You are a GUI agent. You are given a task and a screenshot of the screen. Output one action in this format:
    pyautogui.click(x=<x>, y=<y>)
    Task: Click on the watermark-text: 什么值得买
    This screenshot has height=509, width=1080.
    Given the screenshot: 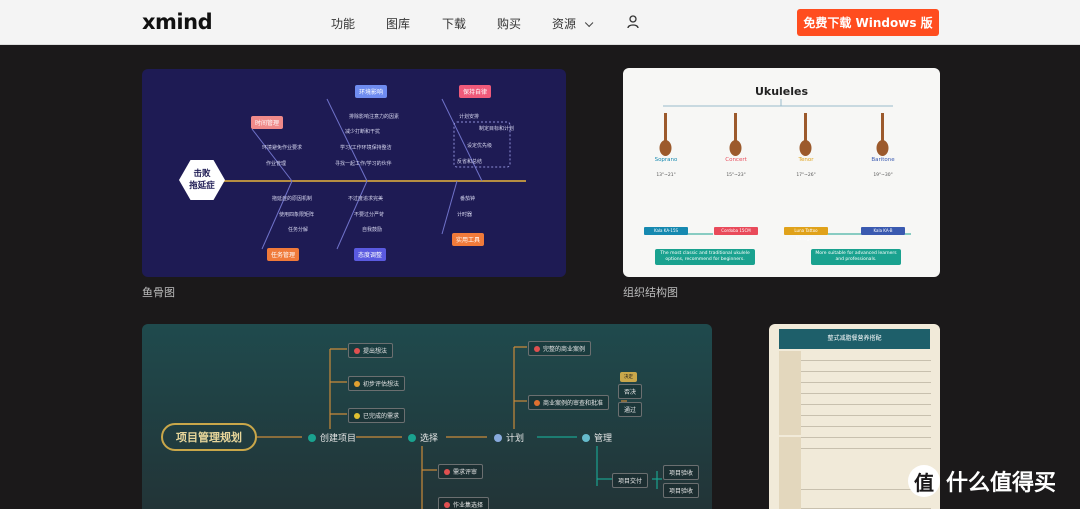 What is the action you would take?
    pyautogui.click(x=1001, y=483)
    